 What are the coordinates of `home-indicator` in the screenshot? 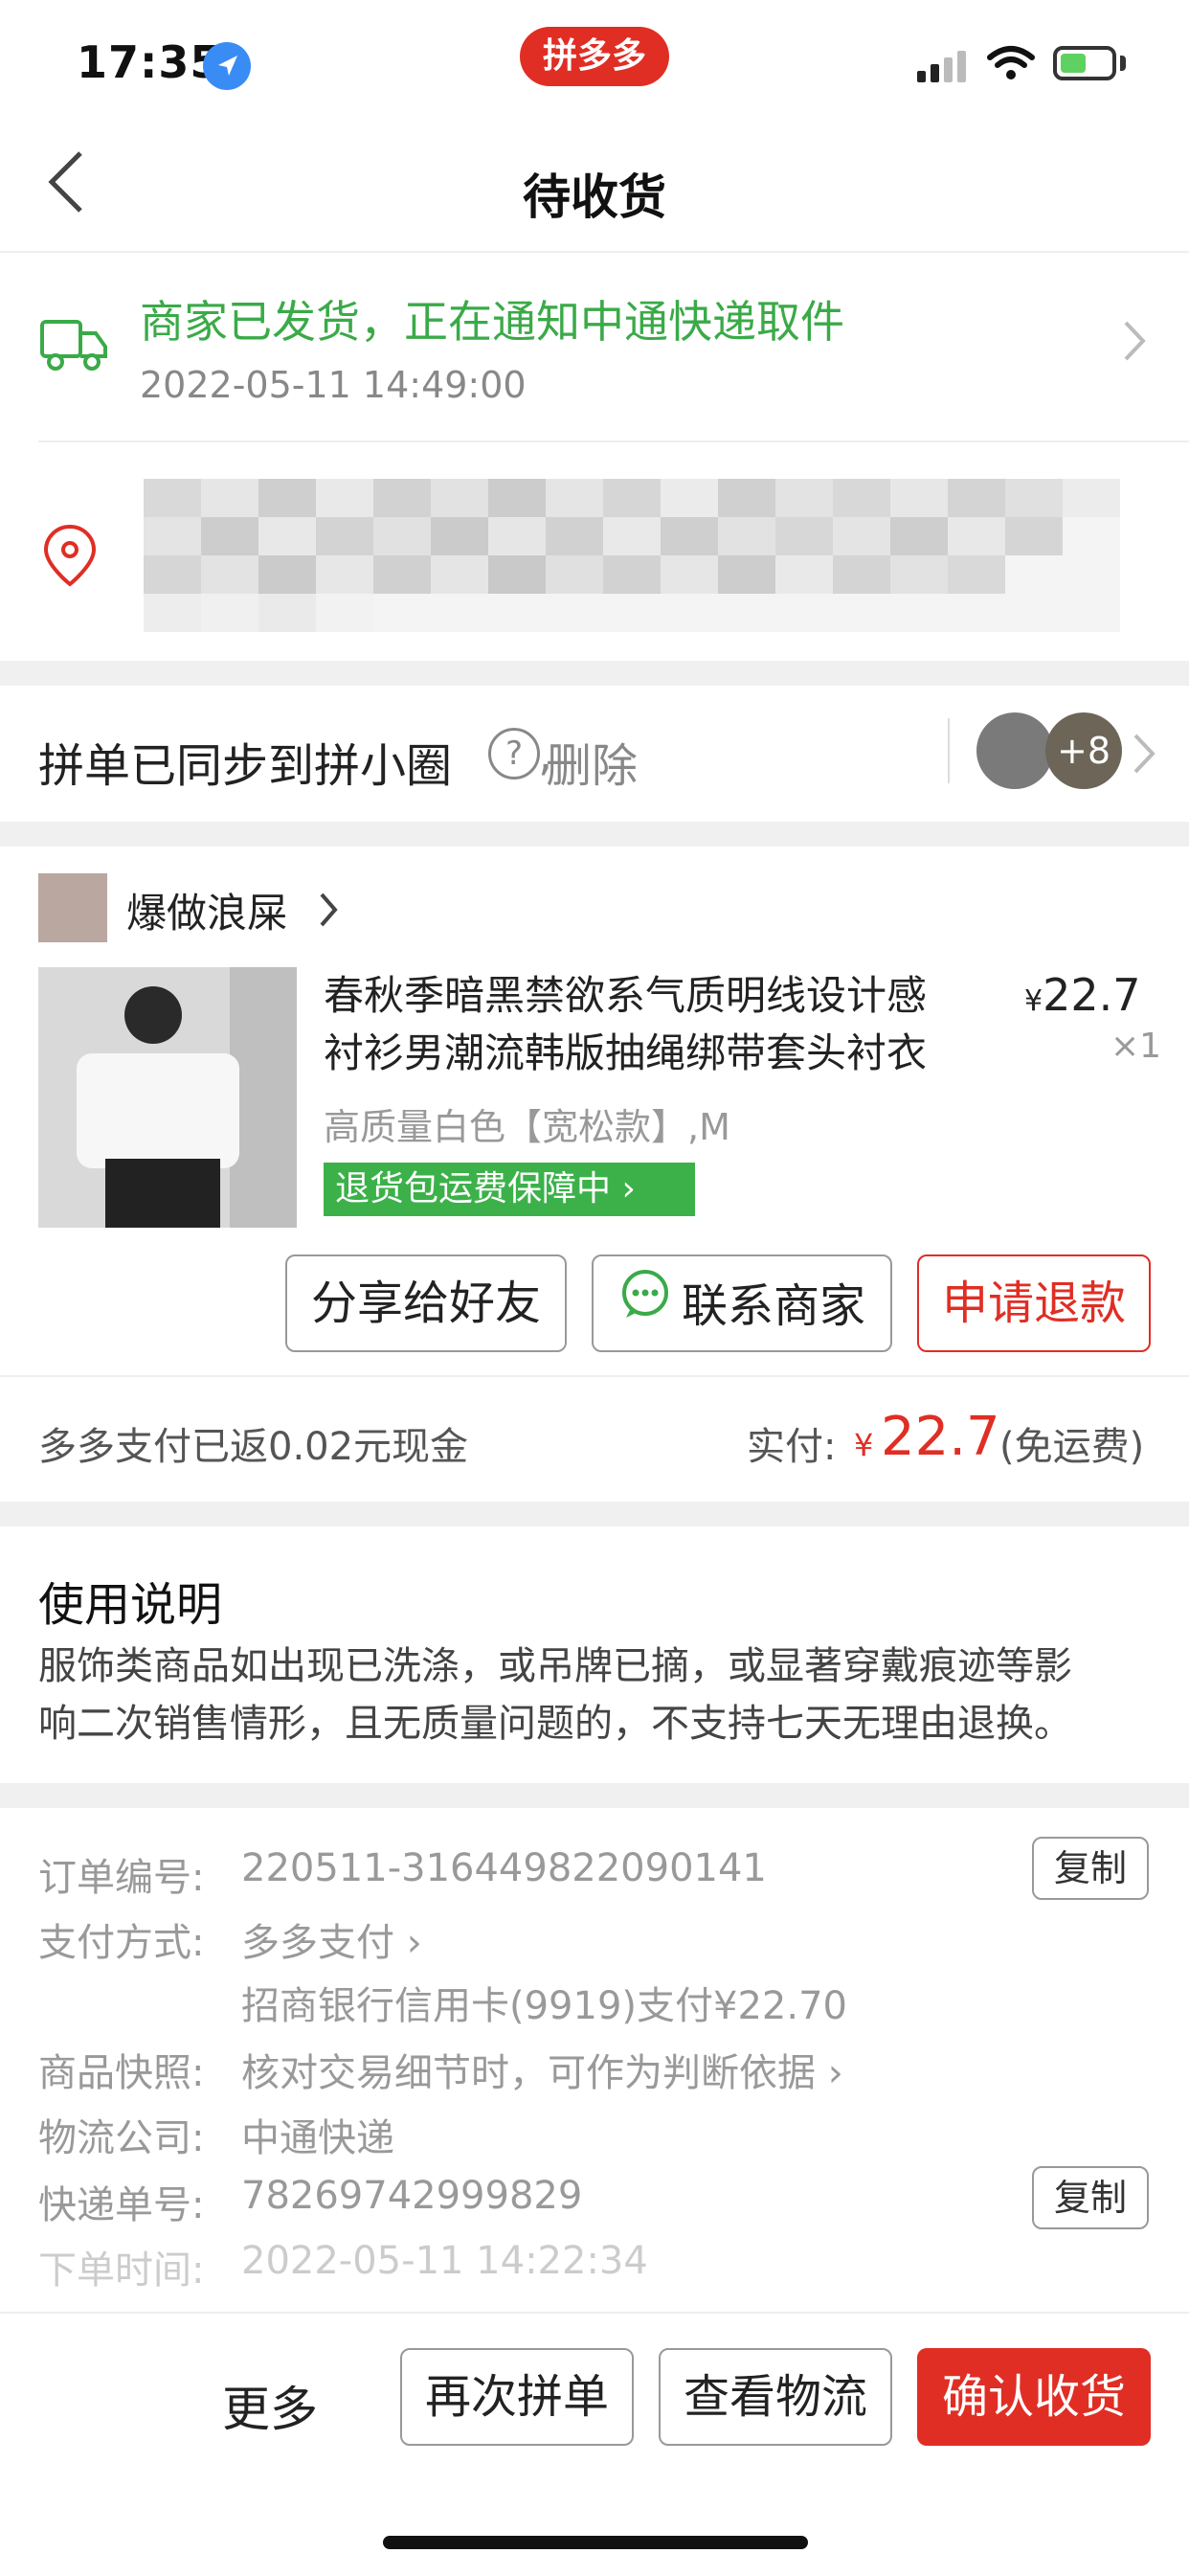 It's located at (595, 2542).